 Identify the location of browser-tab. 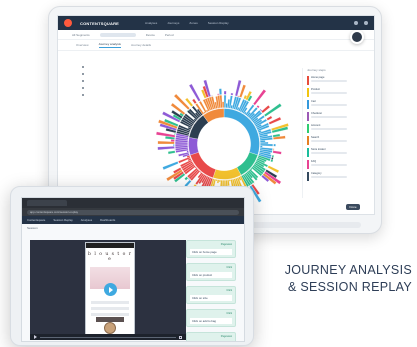
(47, 203).